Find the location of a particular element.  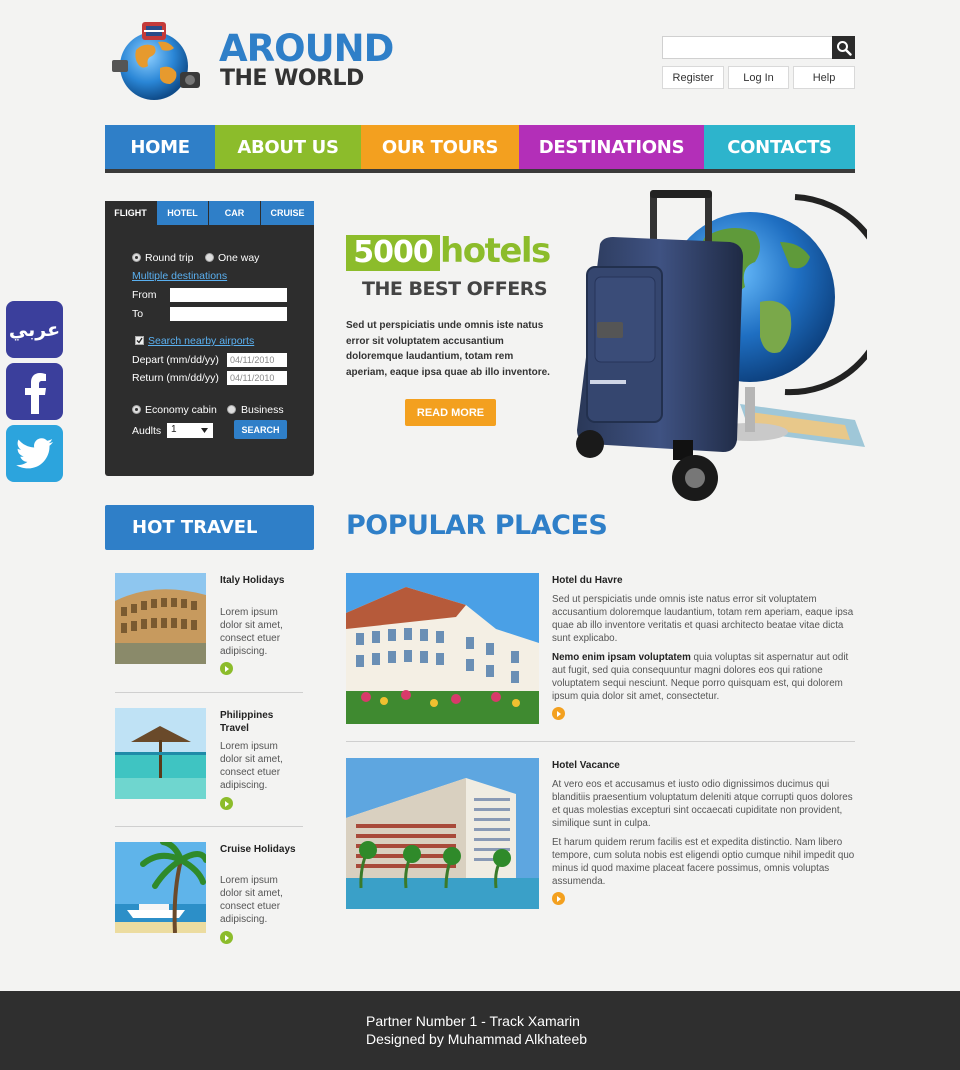

twitter-button is located at coordinates (34, 453).